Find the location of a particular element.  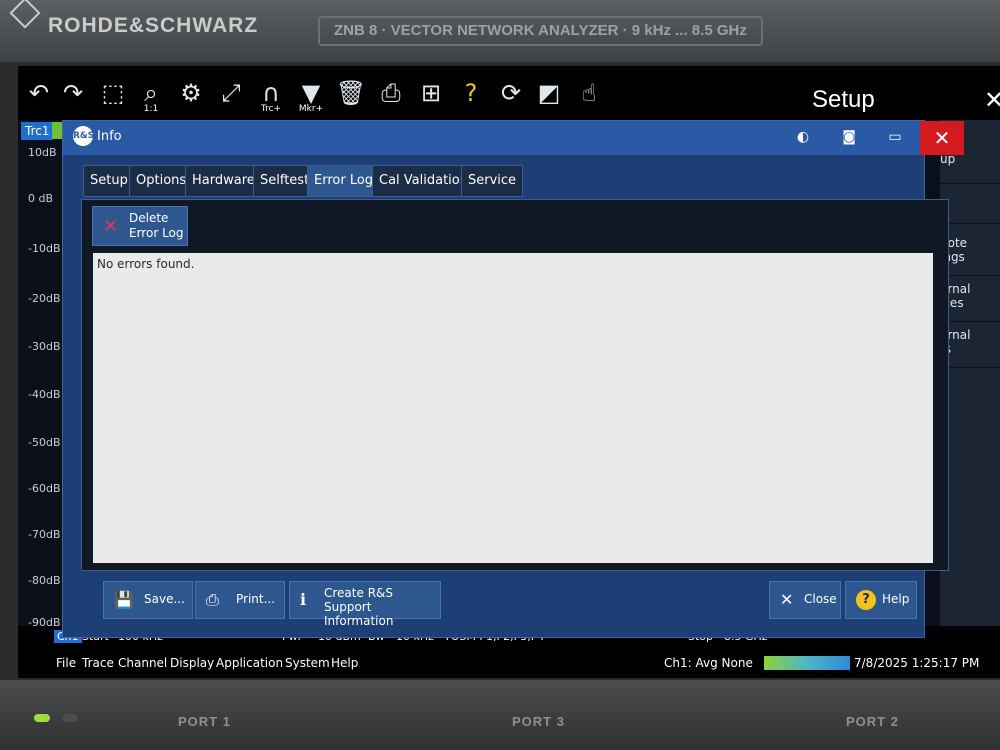

close-button: ✕ Close is located at coordinates (805, 600).